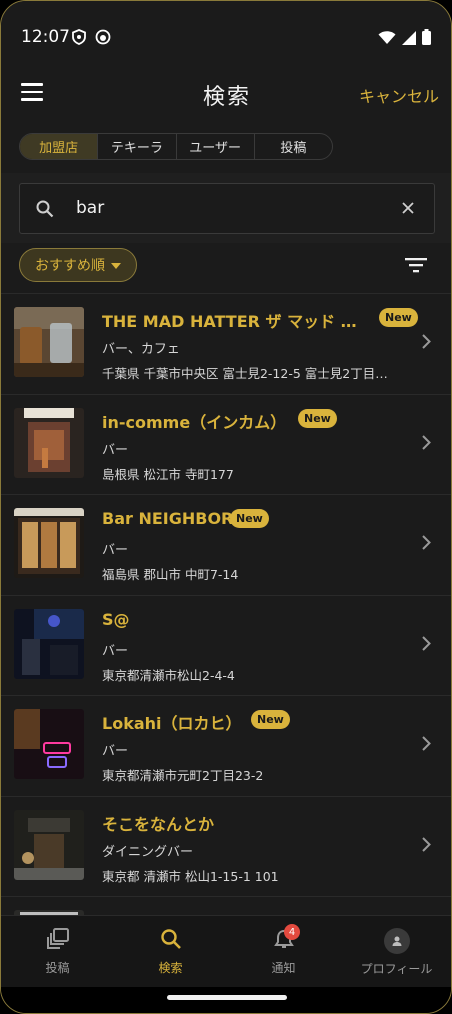 Image resolution: width=452 pixels, height=1014 pixels. I want to click on search-input: bar, so click(227, 208).